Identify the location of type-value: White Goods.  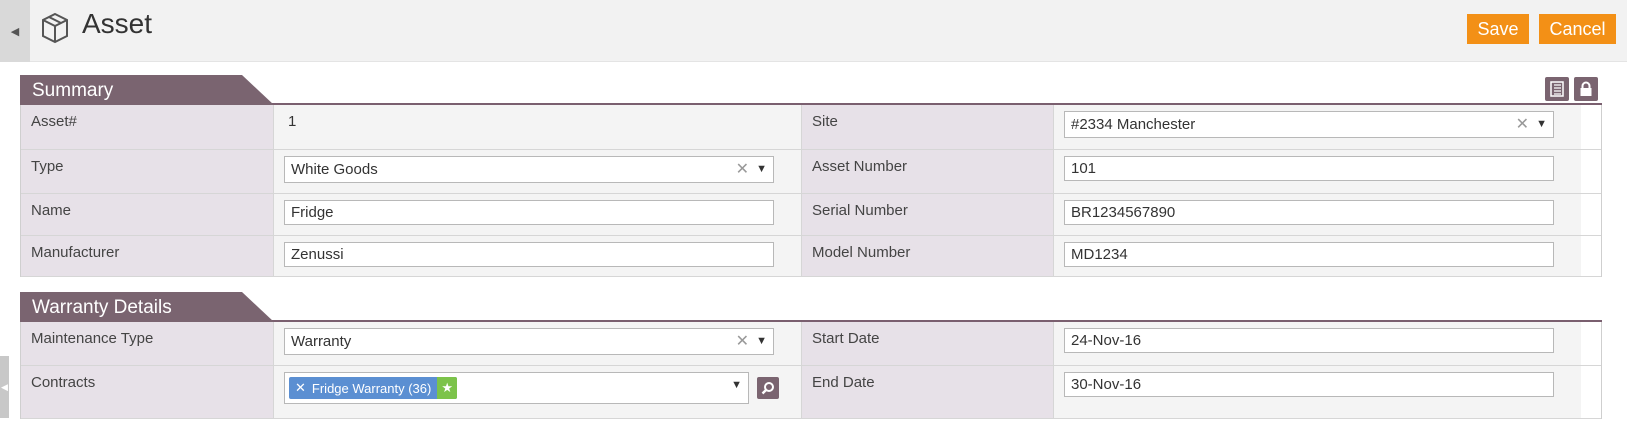
(334, 169).